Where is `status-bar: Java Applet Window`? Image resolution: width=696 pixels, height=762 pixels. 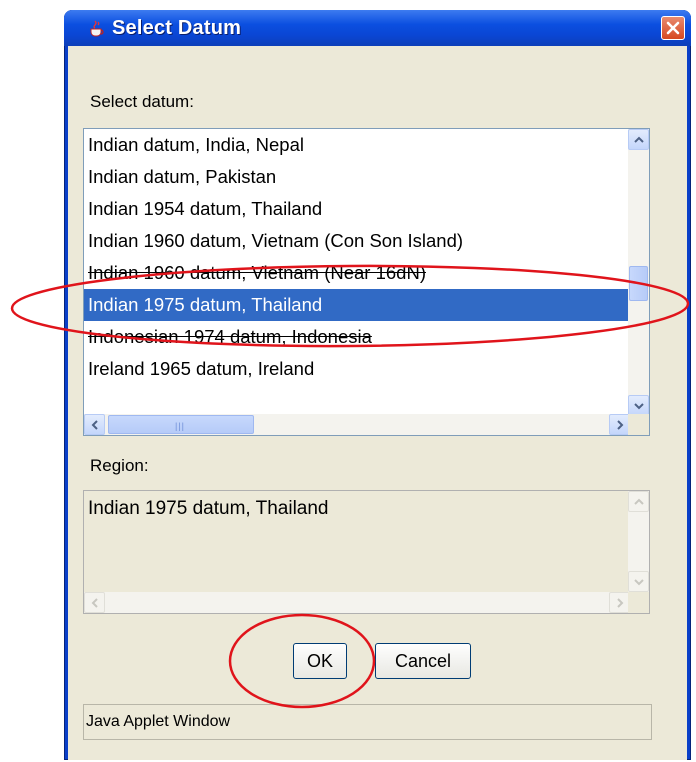
status-bar: Java Applet Window is located at coordinates (367, 722).